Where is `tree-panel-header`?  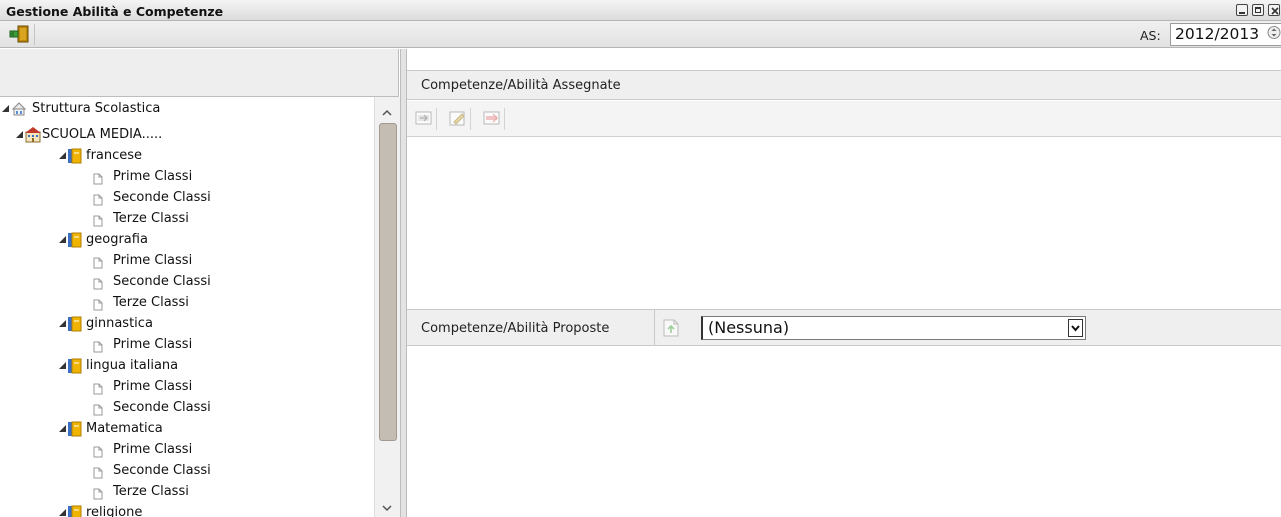 tree-panel-header is located at coordinates (199, 73).